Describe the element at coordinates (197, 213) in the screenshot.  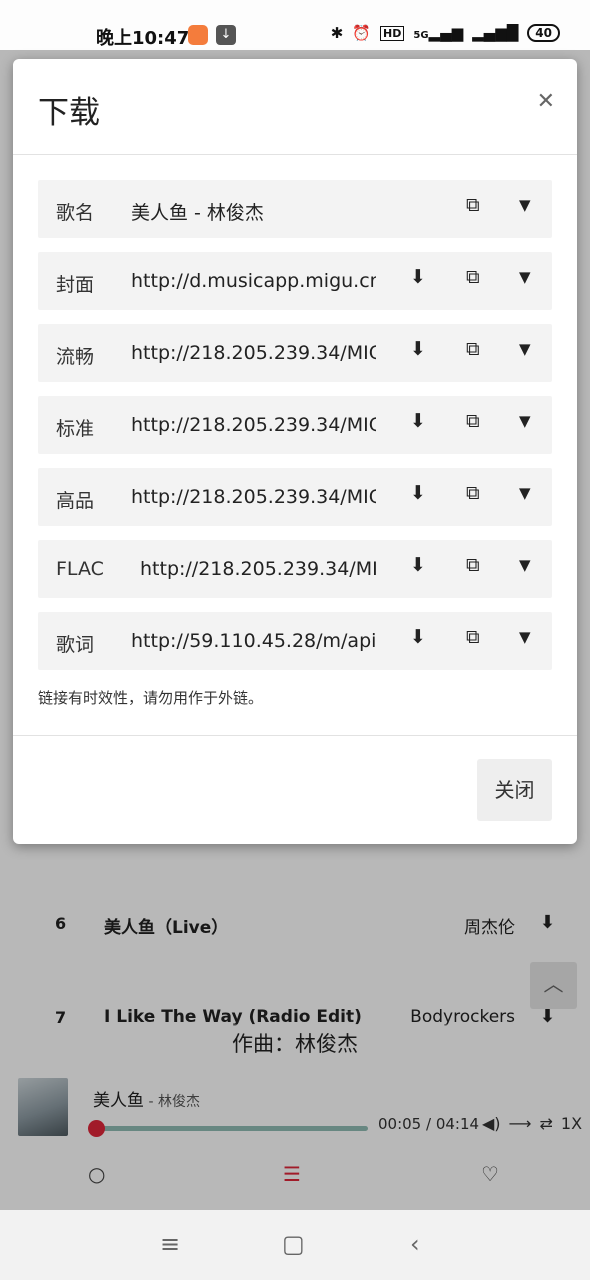
I see `row-value: 美人鱼 - 林俊杰` at that location.